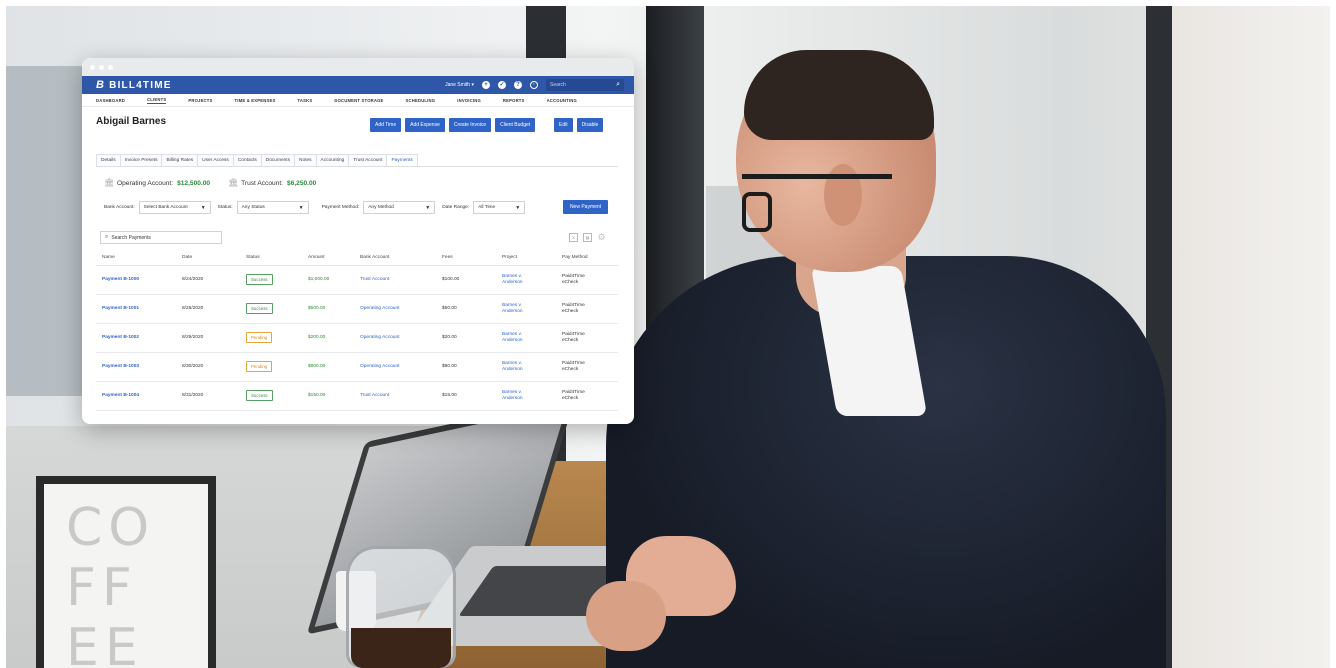 Image resolution: width=1336 pixels, height=668 pixels. I want to click on global-search-input: Search ⌕, so click(585, 85).